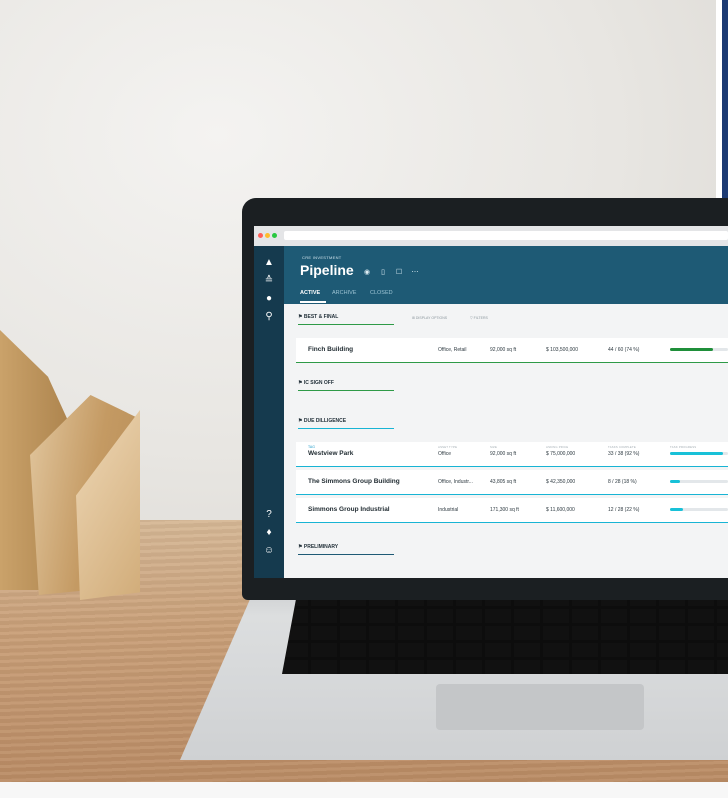  Describe the element at coordinates (622, 482) in the screenshot. I see `tasks-complete: 8 / 28 (18 %)` at that location.